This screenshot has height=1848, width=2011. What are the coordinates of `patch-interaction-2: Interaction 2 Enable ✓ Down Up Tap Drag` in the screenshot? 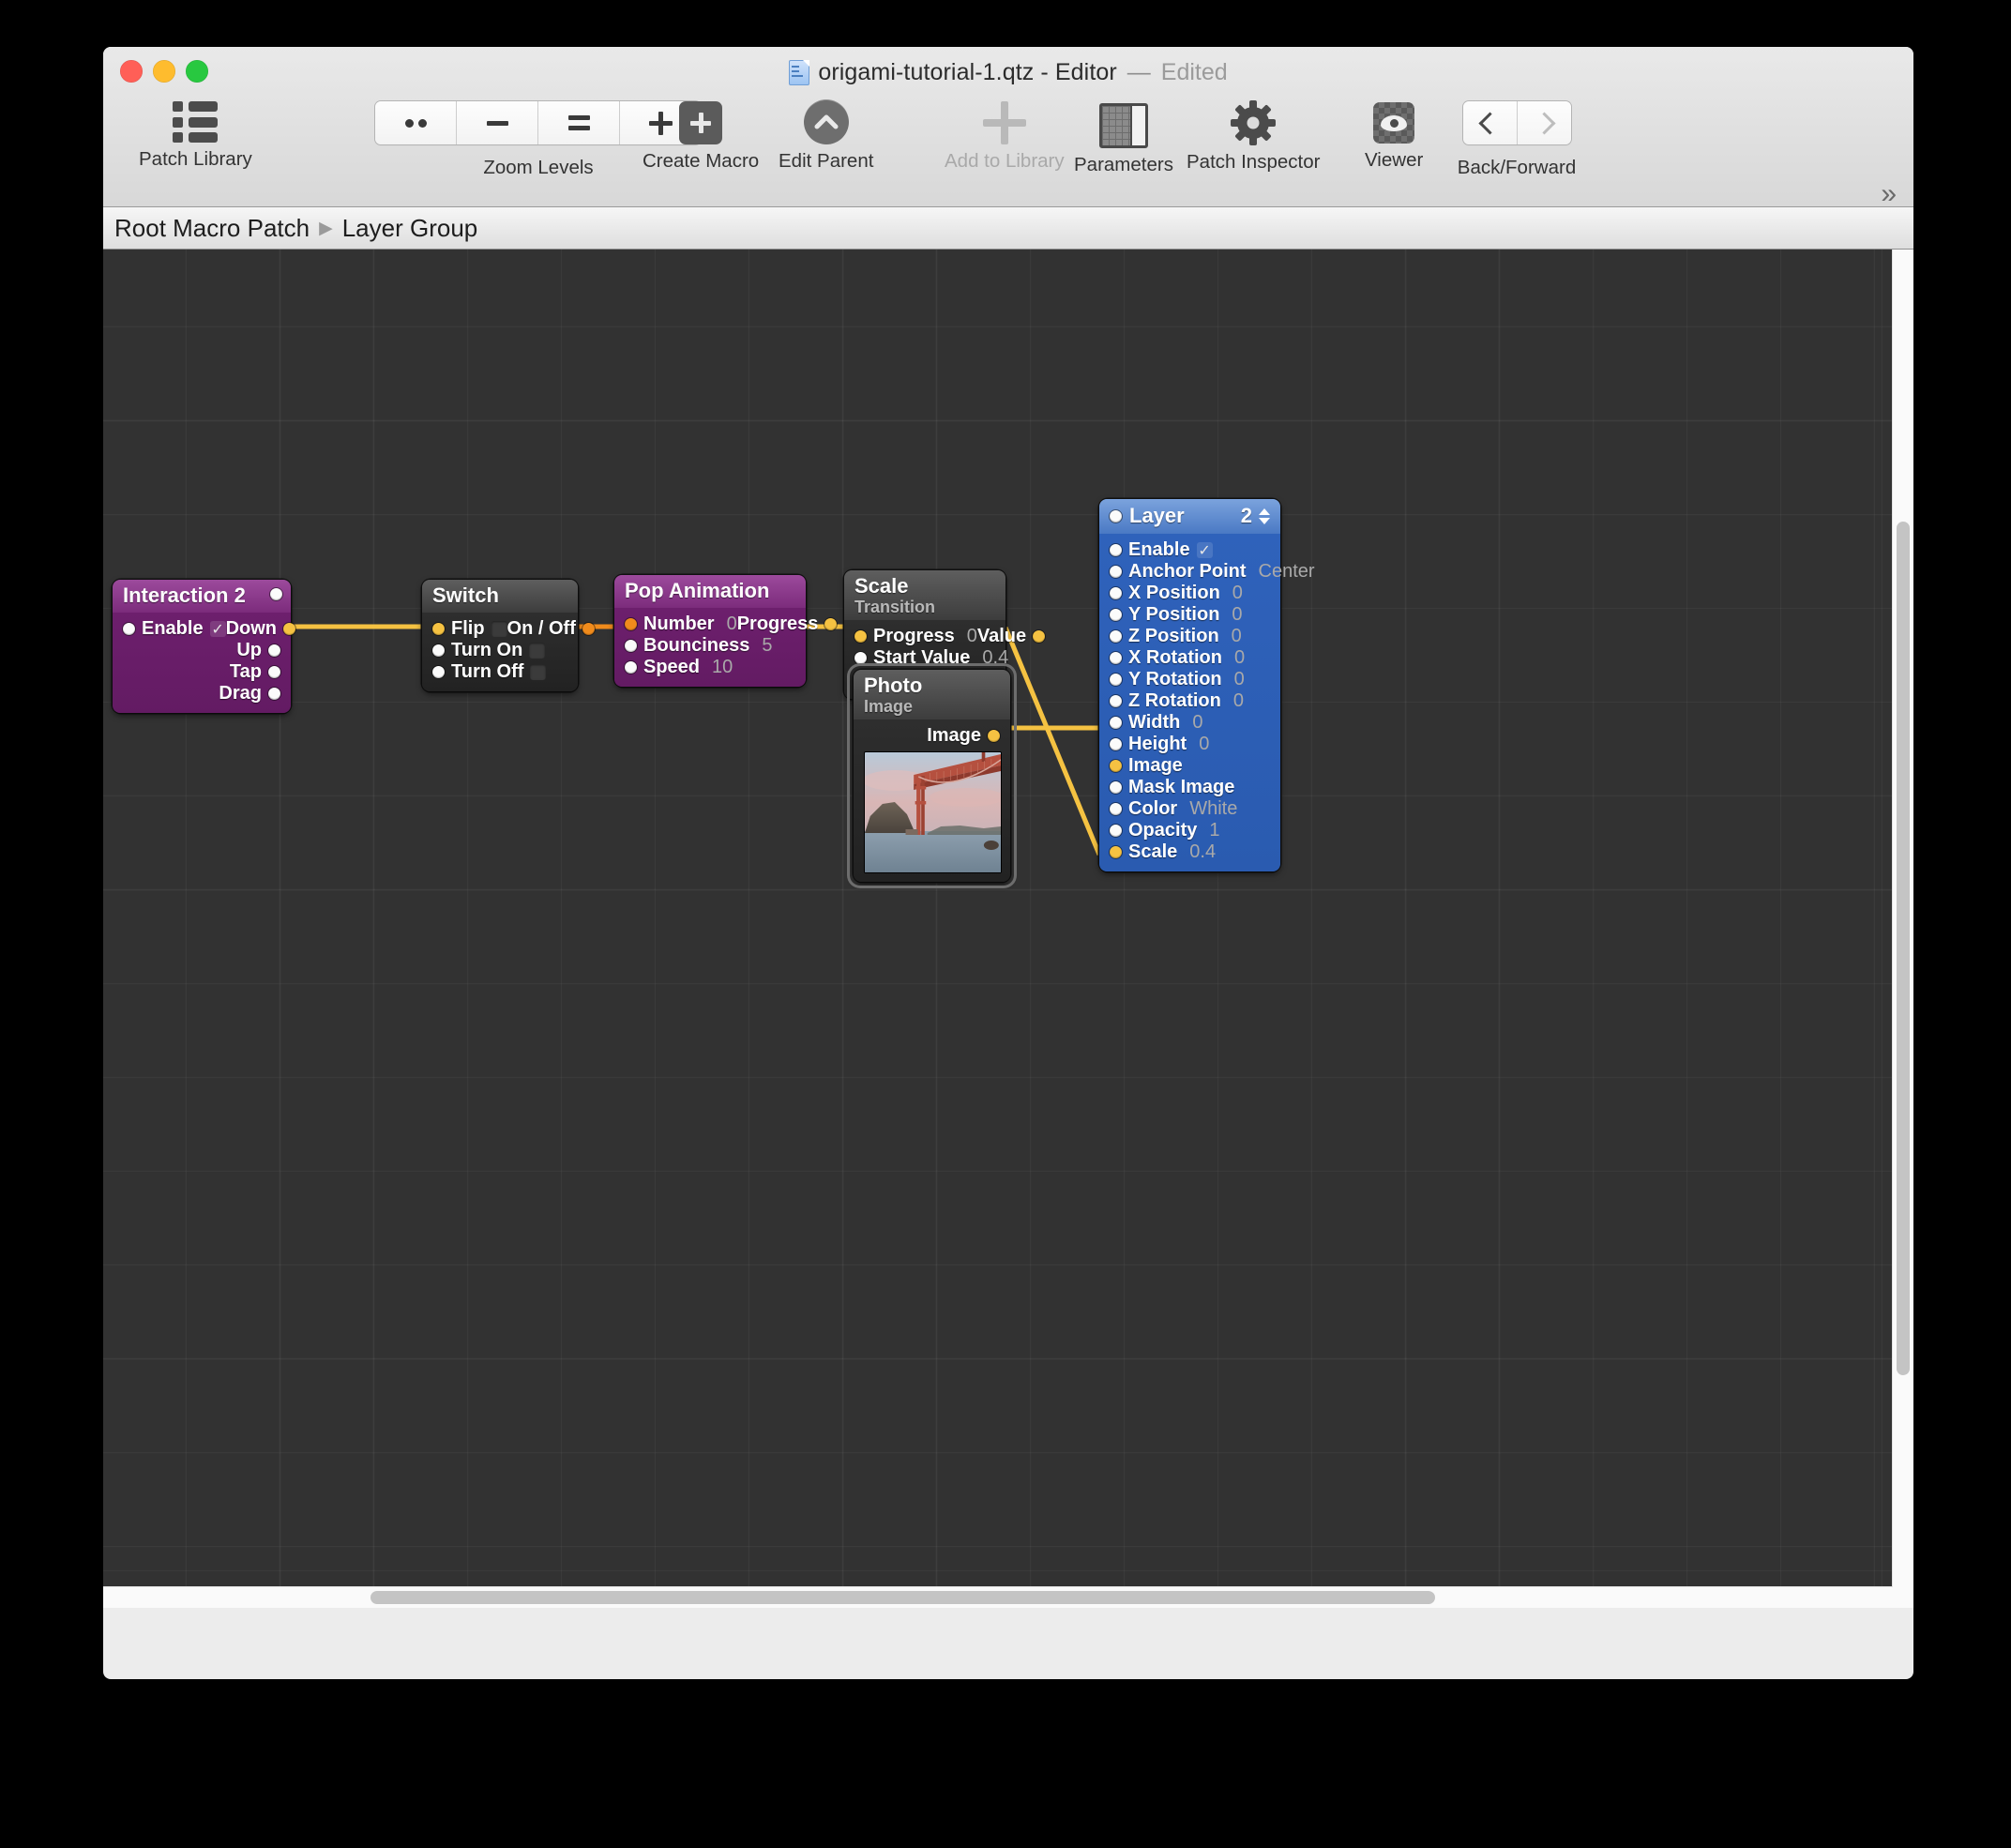 It's located at (204, 647).